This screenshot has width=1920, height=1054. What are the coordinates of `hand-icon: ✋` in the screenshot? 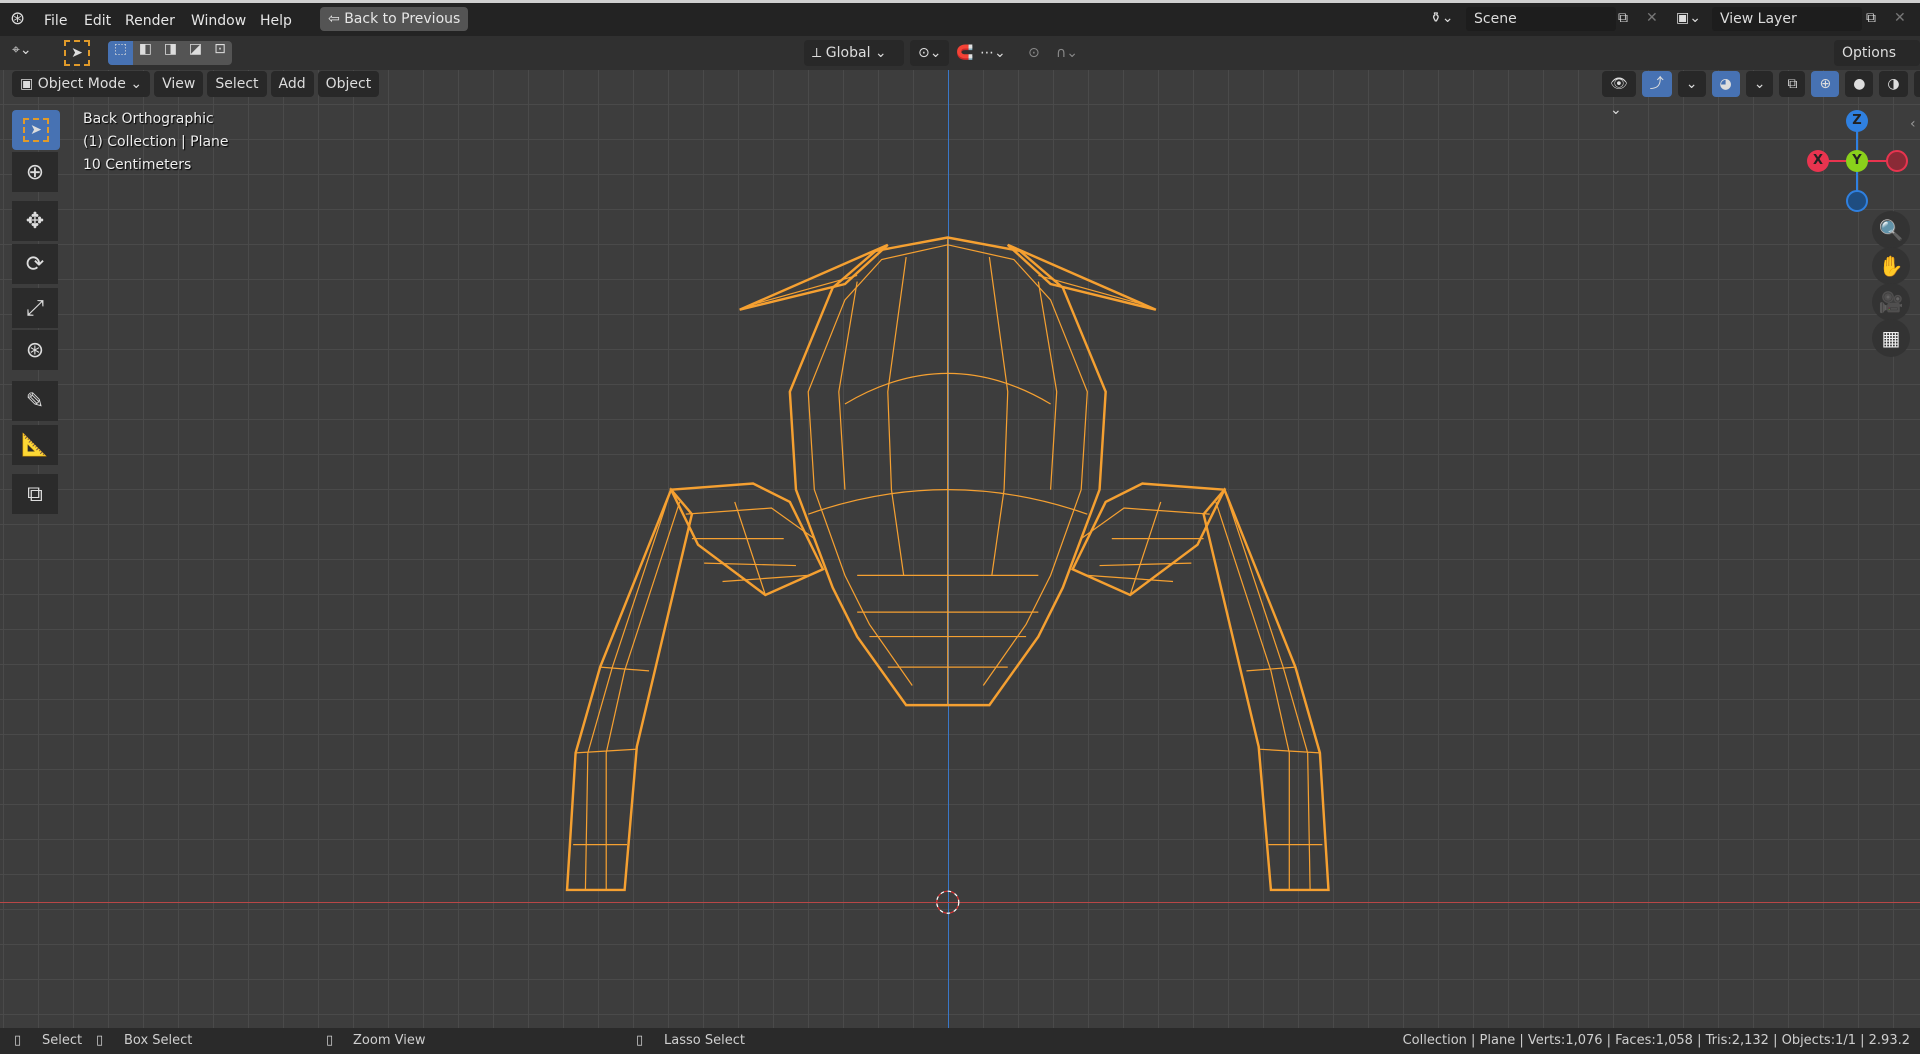 It's located at (1891, 266).